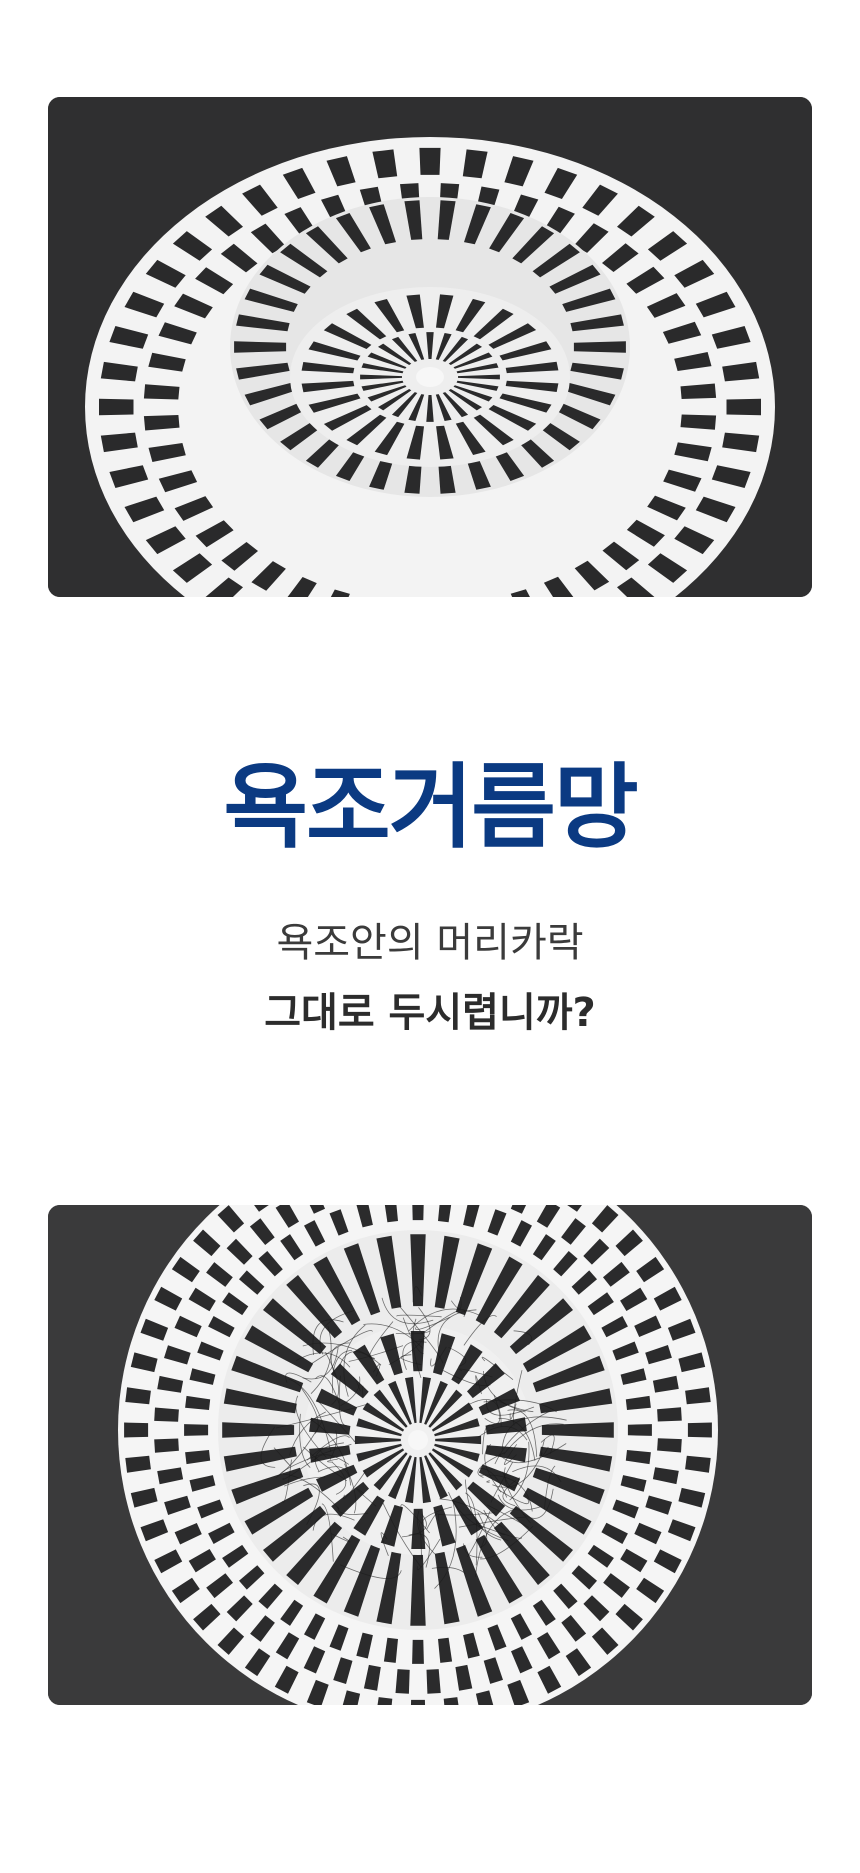 The height and width of the screenshot is (1873, 860). What do you see at coordinates (430, 807) in the screenshot?
I see `page-title: 욕조거름망` at bounding box center [430, 807].